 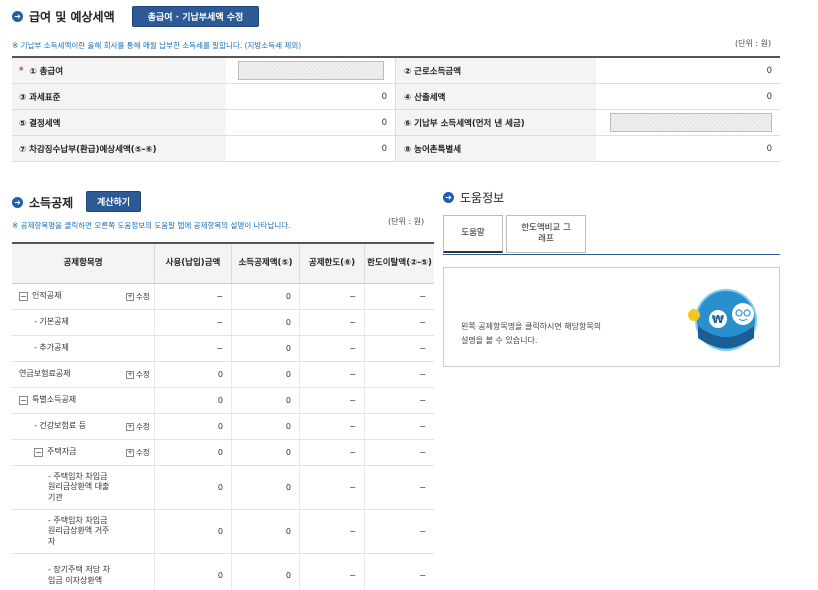 What do you see at coordinates (496, 70) in the screenshot?
I see `earned-income-label: ② 근로소득금액` at bounding box center [496, 70].